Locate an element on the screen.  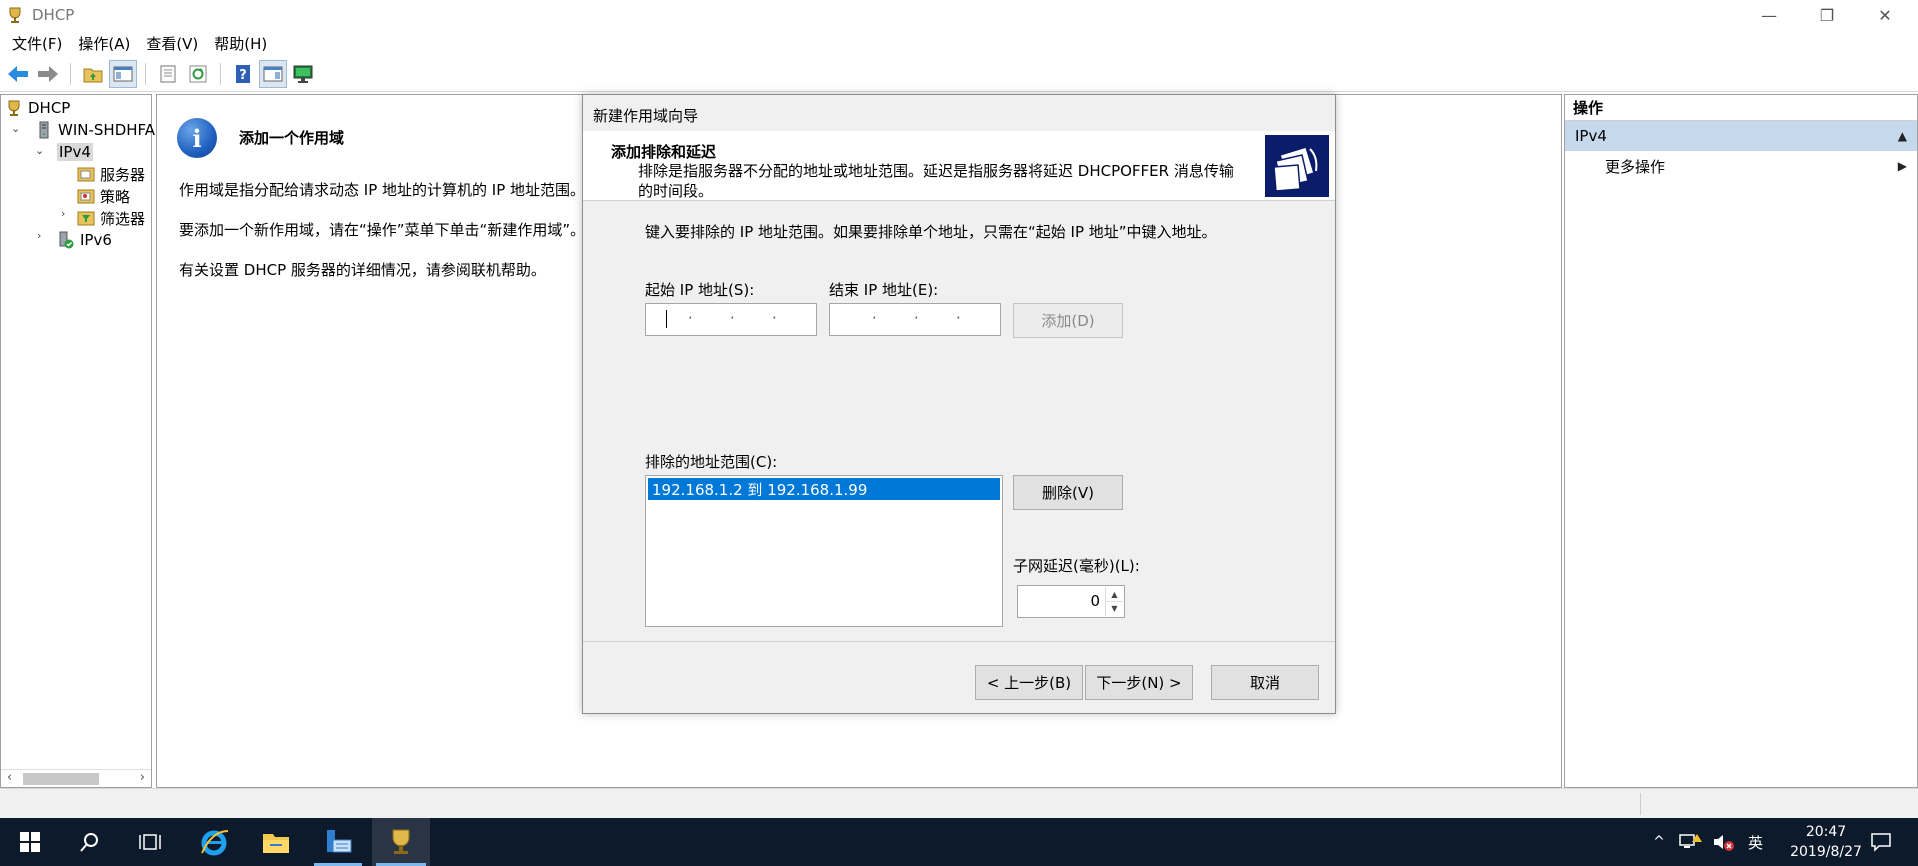
search-icon is located at coordinates (89, 842).